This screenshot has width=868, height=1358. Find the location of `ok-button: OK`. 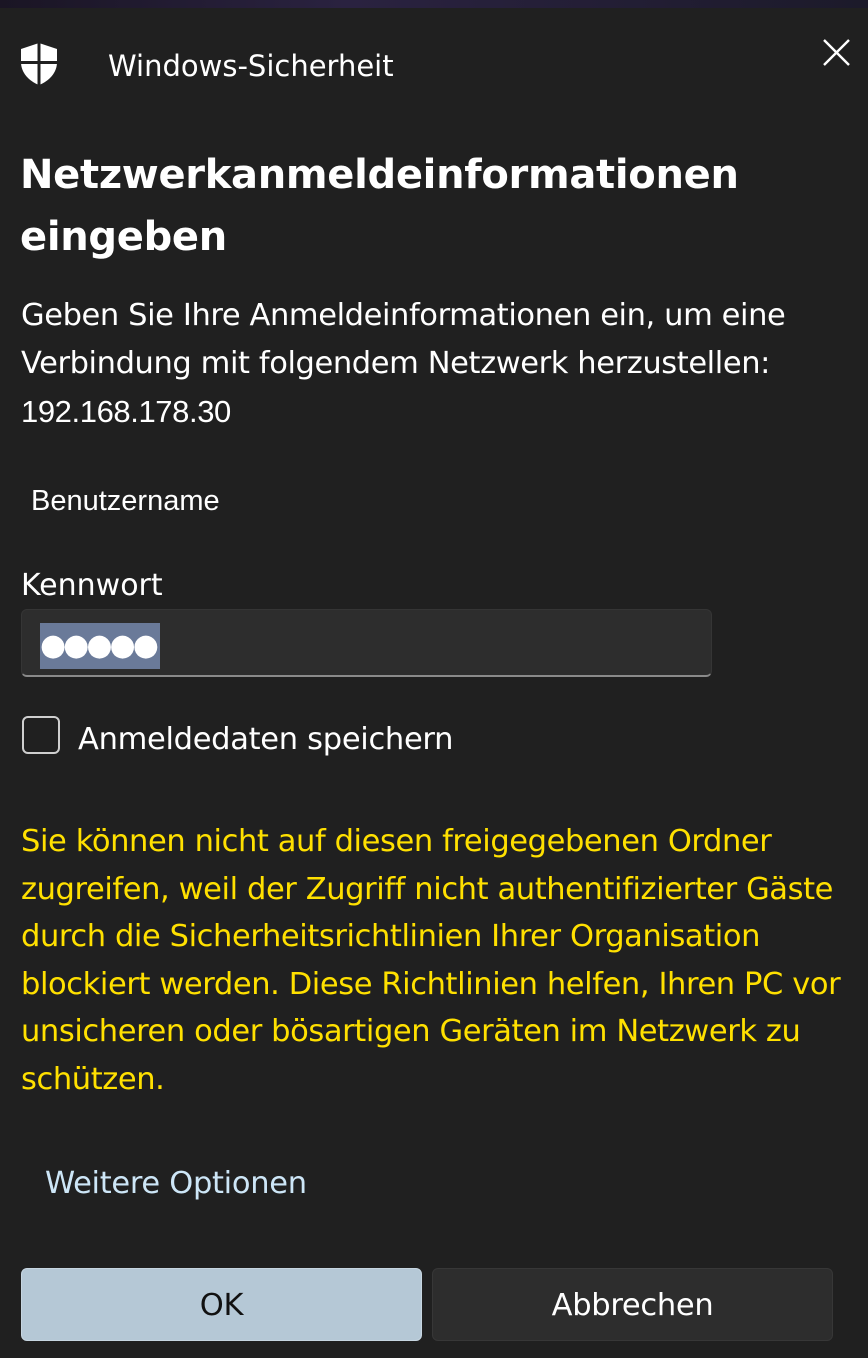

ok-button: OK is located at coordinates (221, 1304).